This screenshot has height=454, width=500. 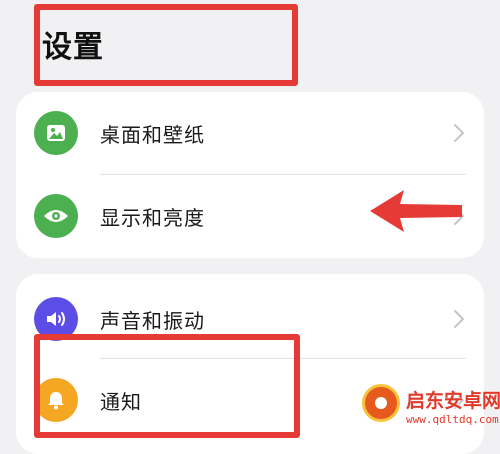 I want to click on watermark: 启东安卓网 www.qdltdq.com, so click(x=431, y=409).